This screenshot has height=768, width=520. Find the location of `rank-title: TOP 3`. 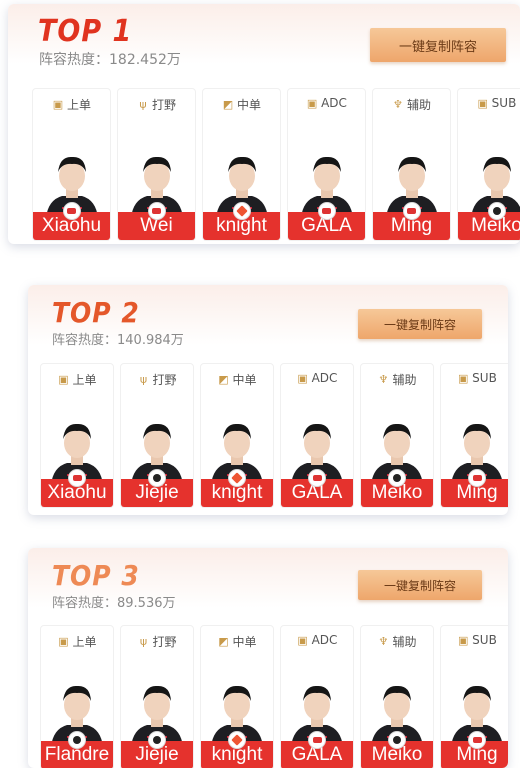

rank-title: TOP 3 is located at coordinates (96, 575).